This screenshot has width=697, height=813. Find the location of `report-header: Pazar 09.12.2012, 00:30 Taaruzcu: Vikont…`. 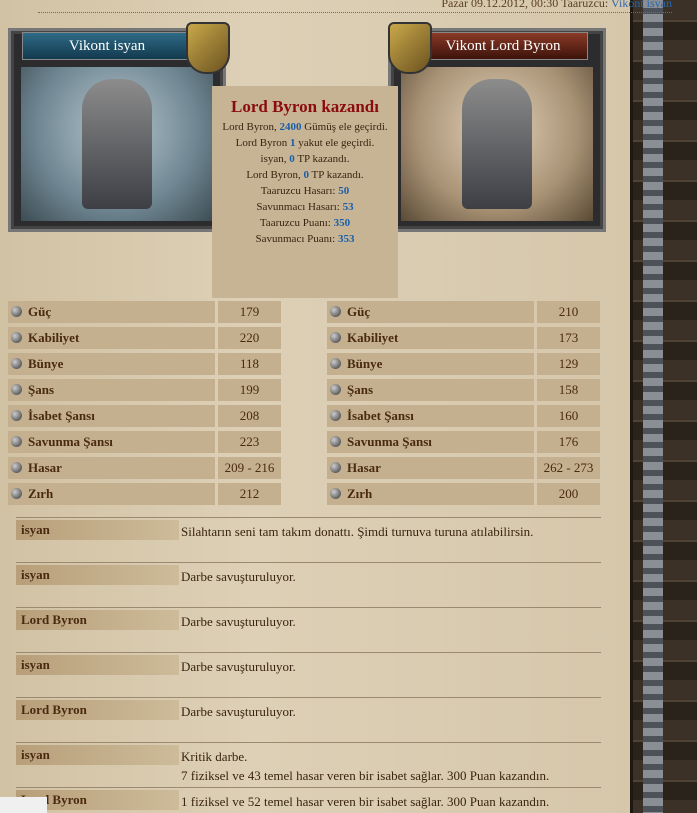

report-header: Pazar 09.12.2012, 00:30 Taaruzcu: Vikont… is located at coordinates (355, 6).